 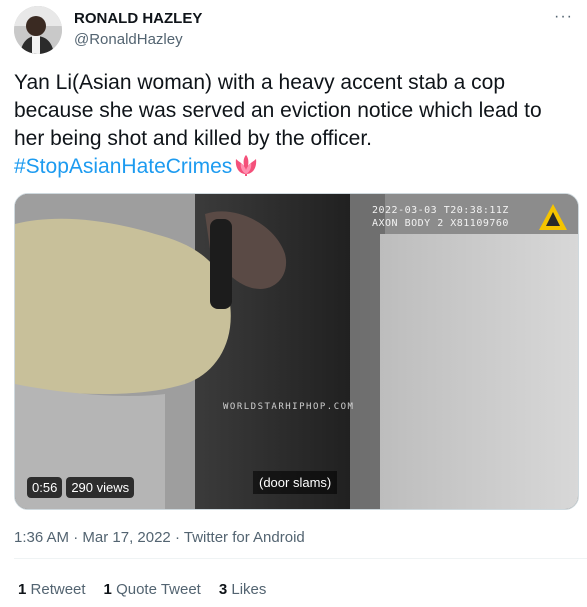 What do you see at coordinates (295, 482) in the screenshot?
I see `video-caption: (door slams)` at bounding box center [295, 482].